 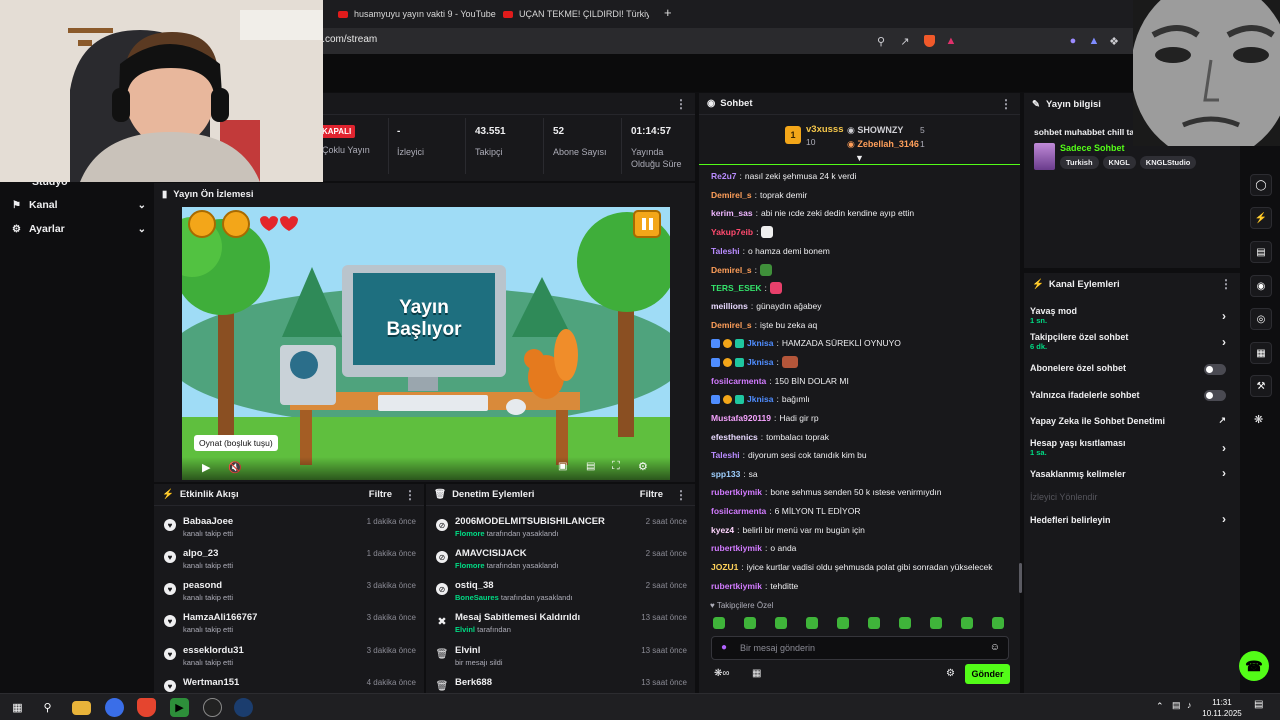 What do you see at coordinates (1073, 41) in the screenshot?
I see `extension-icon-1: ●` at bounding box center [1073, 41].